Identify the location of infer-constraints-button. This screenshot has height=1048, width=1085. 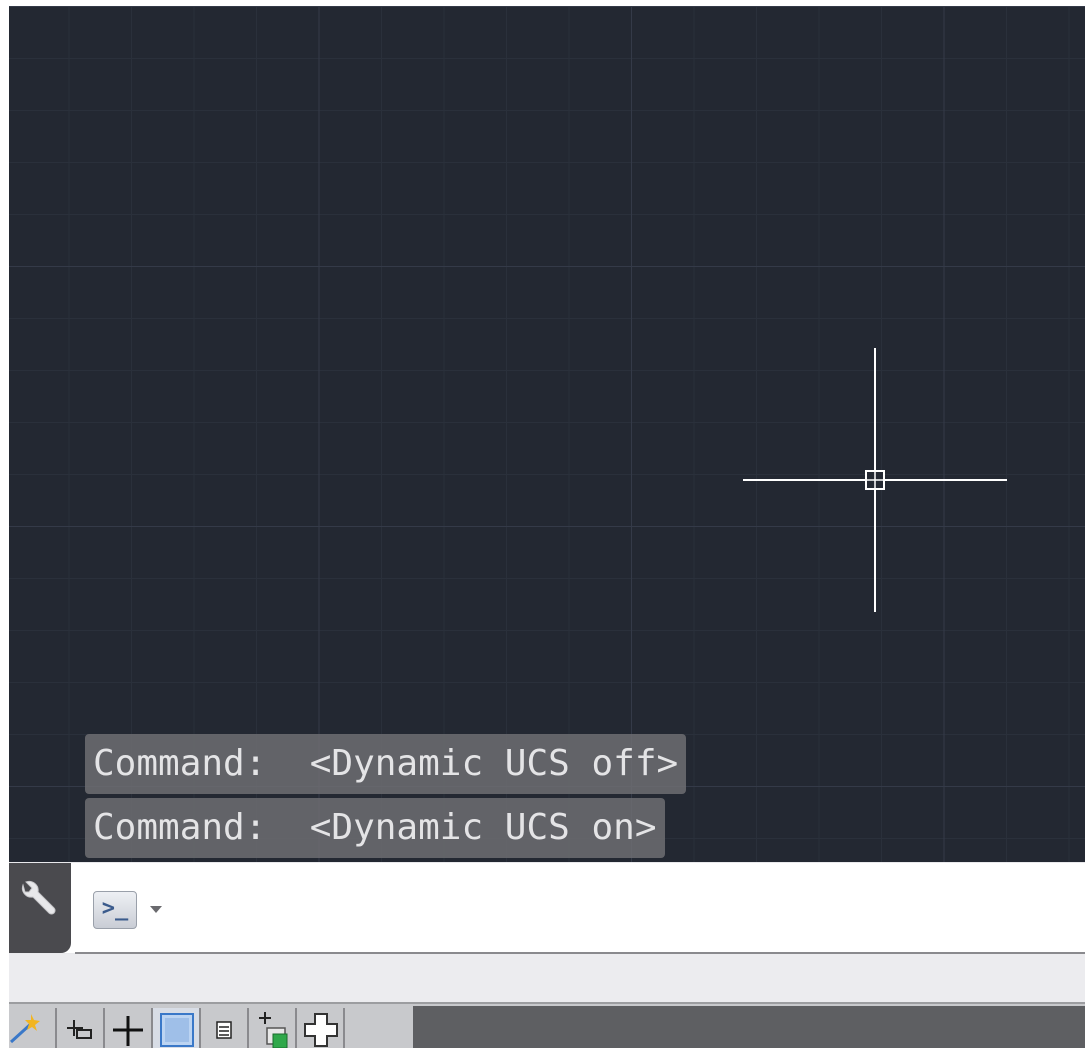
(129, 1028).